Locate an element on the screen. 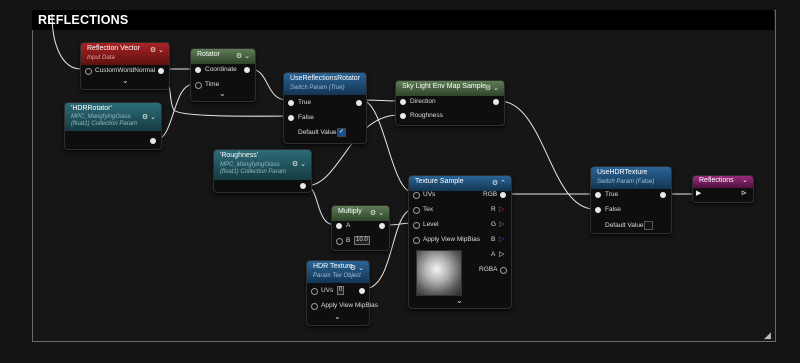  pin-label-custom-world-normal: CustomWorldNormal is located at coordinates (125, 70).